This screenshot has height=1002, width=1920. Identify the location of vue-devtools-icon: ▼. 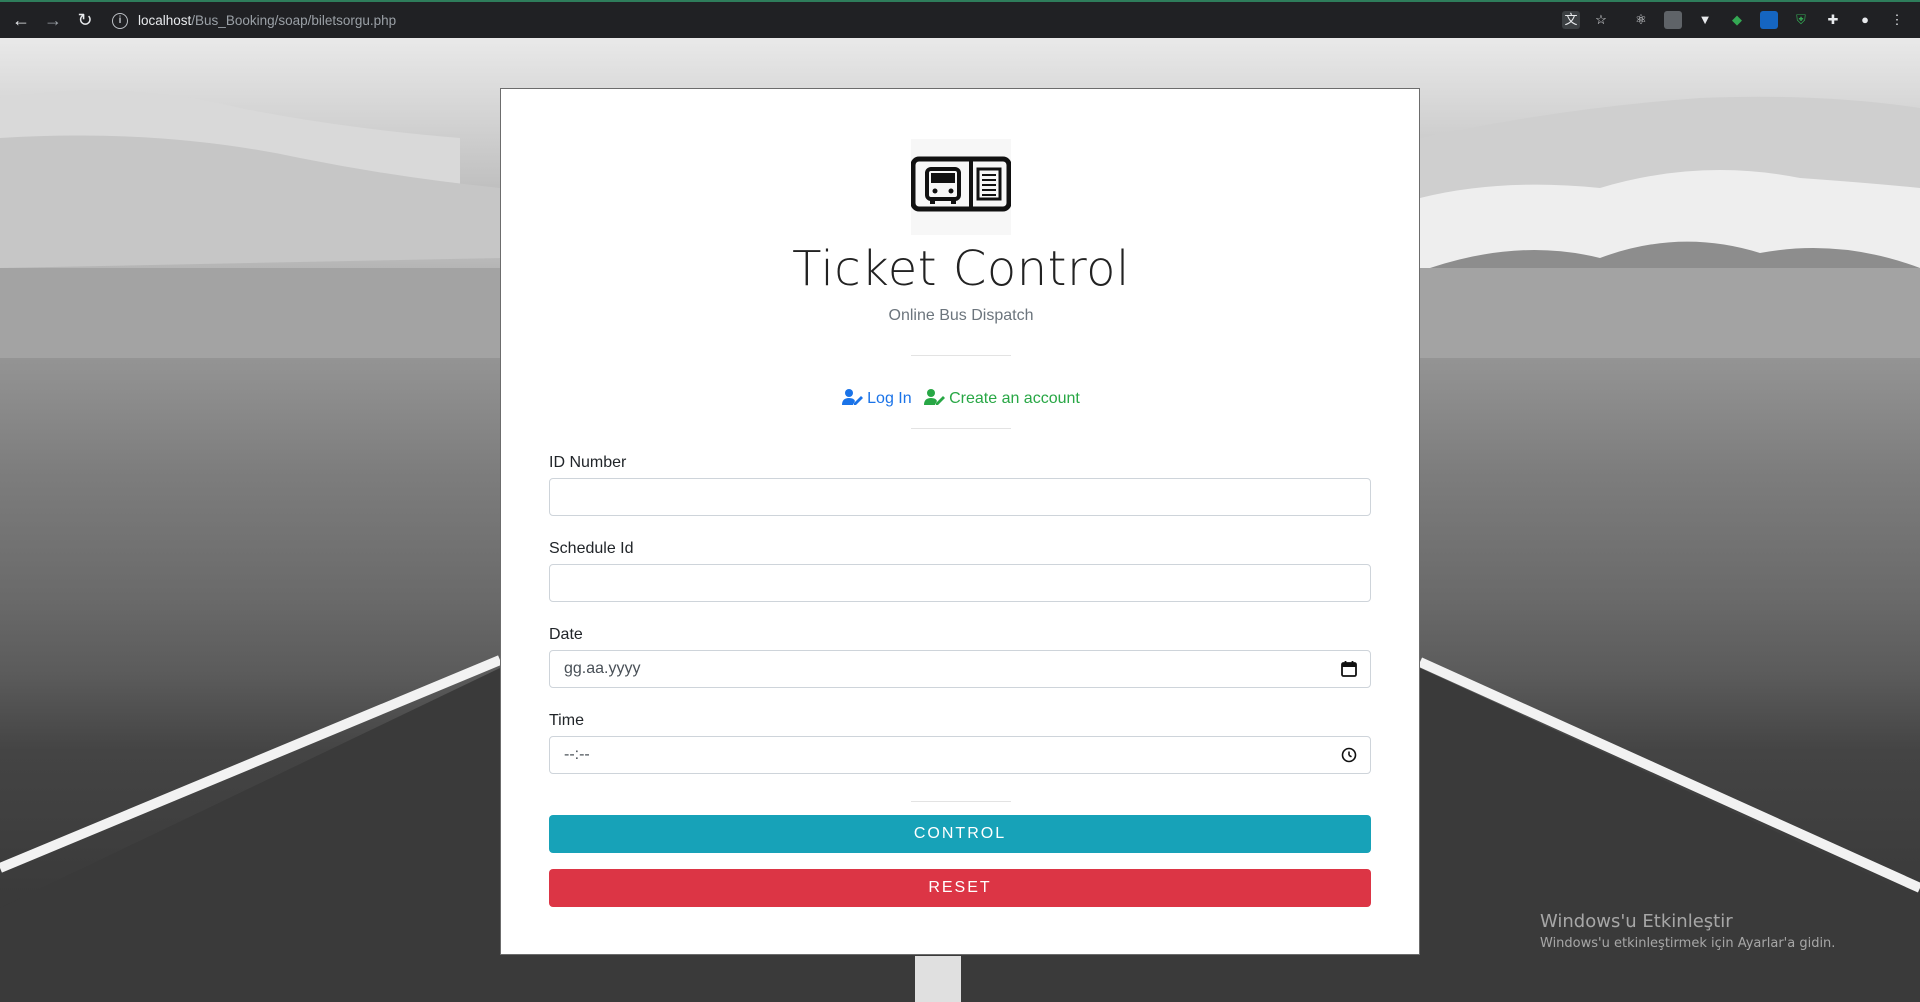
(1705, 20).